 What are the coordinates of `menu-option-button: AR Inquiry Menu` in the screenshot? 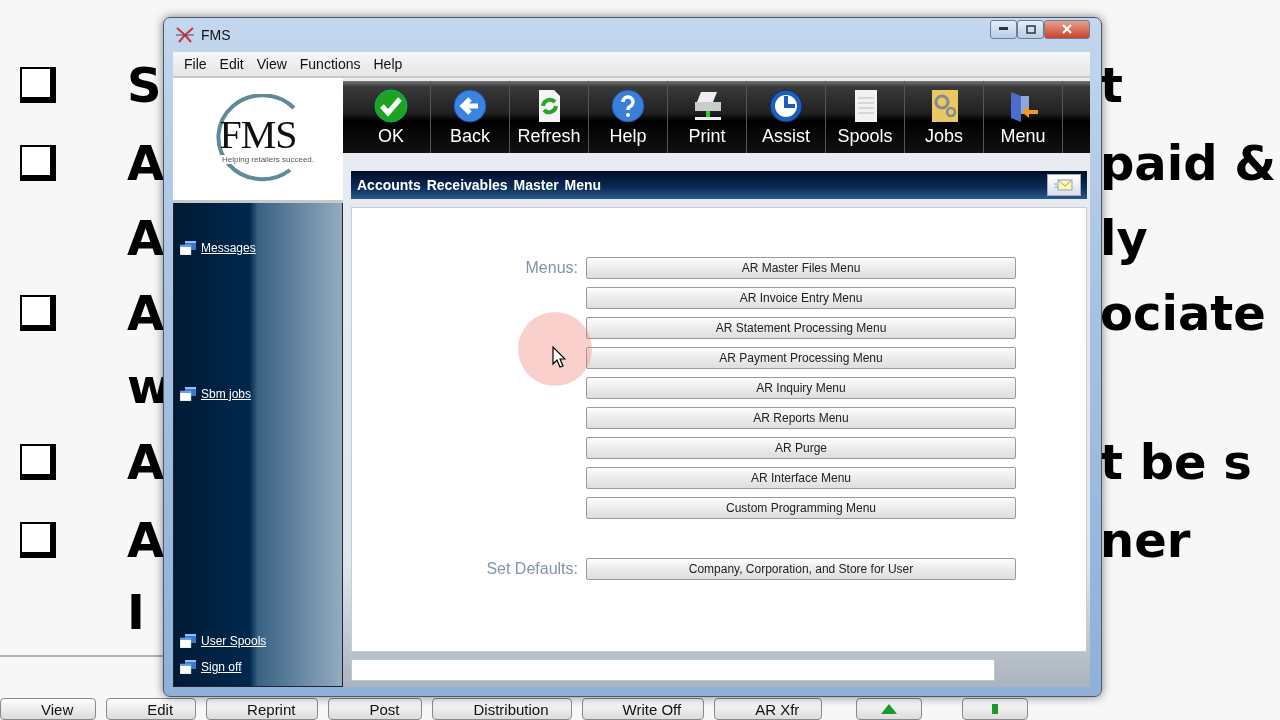 It's located at (801, 388).